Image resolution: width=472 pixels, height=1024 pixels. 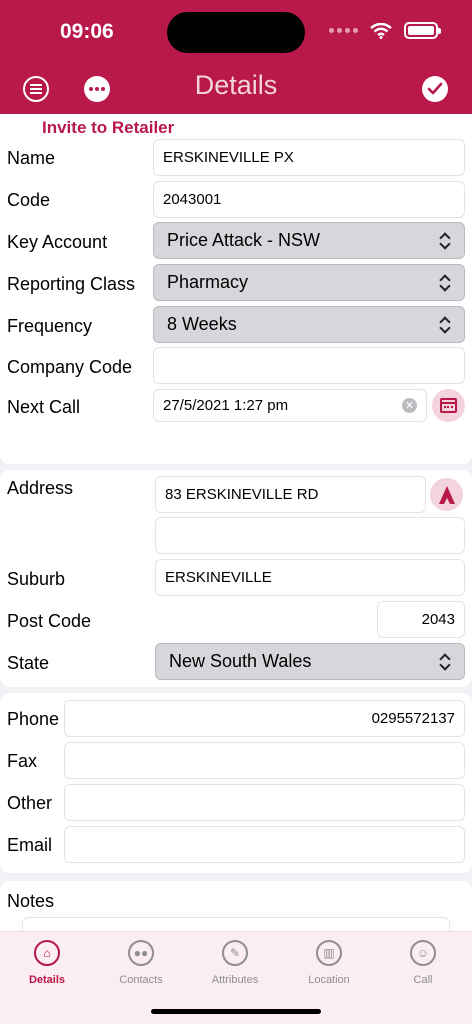 What do you see at coordinates (236, 32) in the screenshot?
I see `dynamic-island` at bounding box center [236, 32].